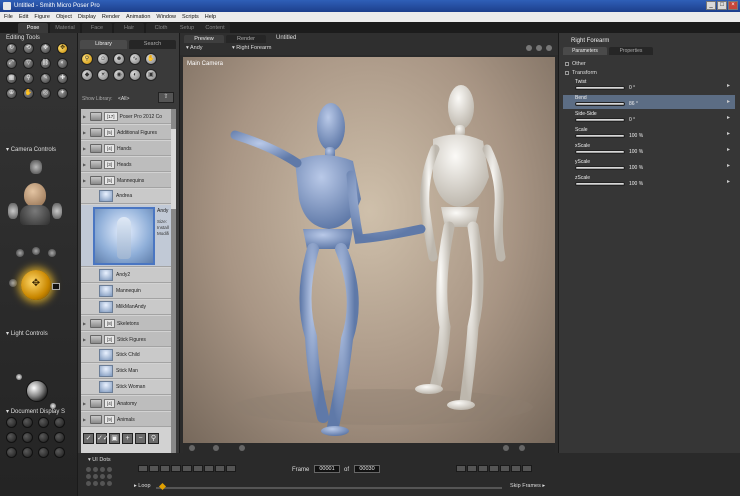  I want to click on add-to-library-button: +, so click(127, 438).